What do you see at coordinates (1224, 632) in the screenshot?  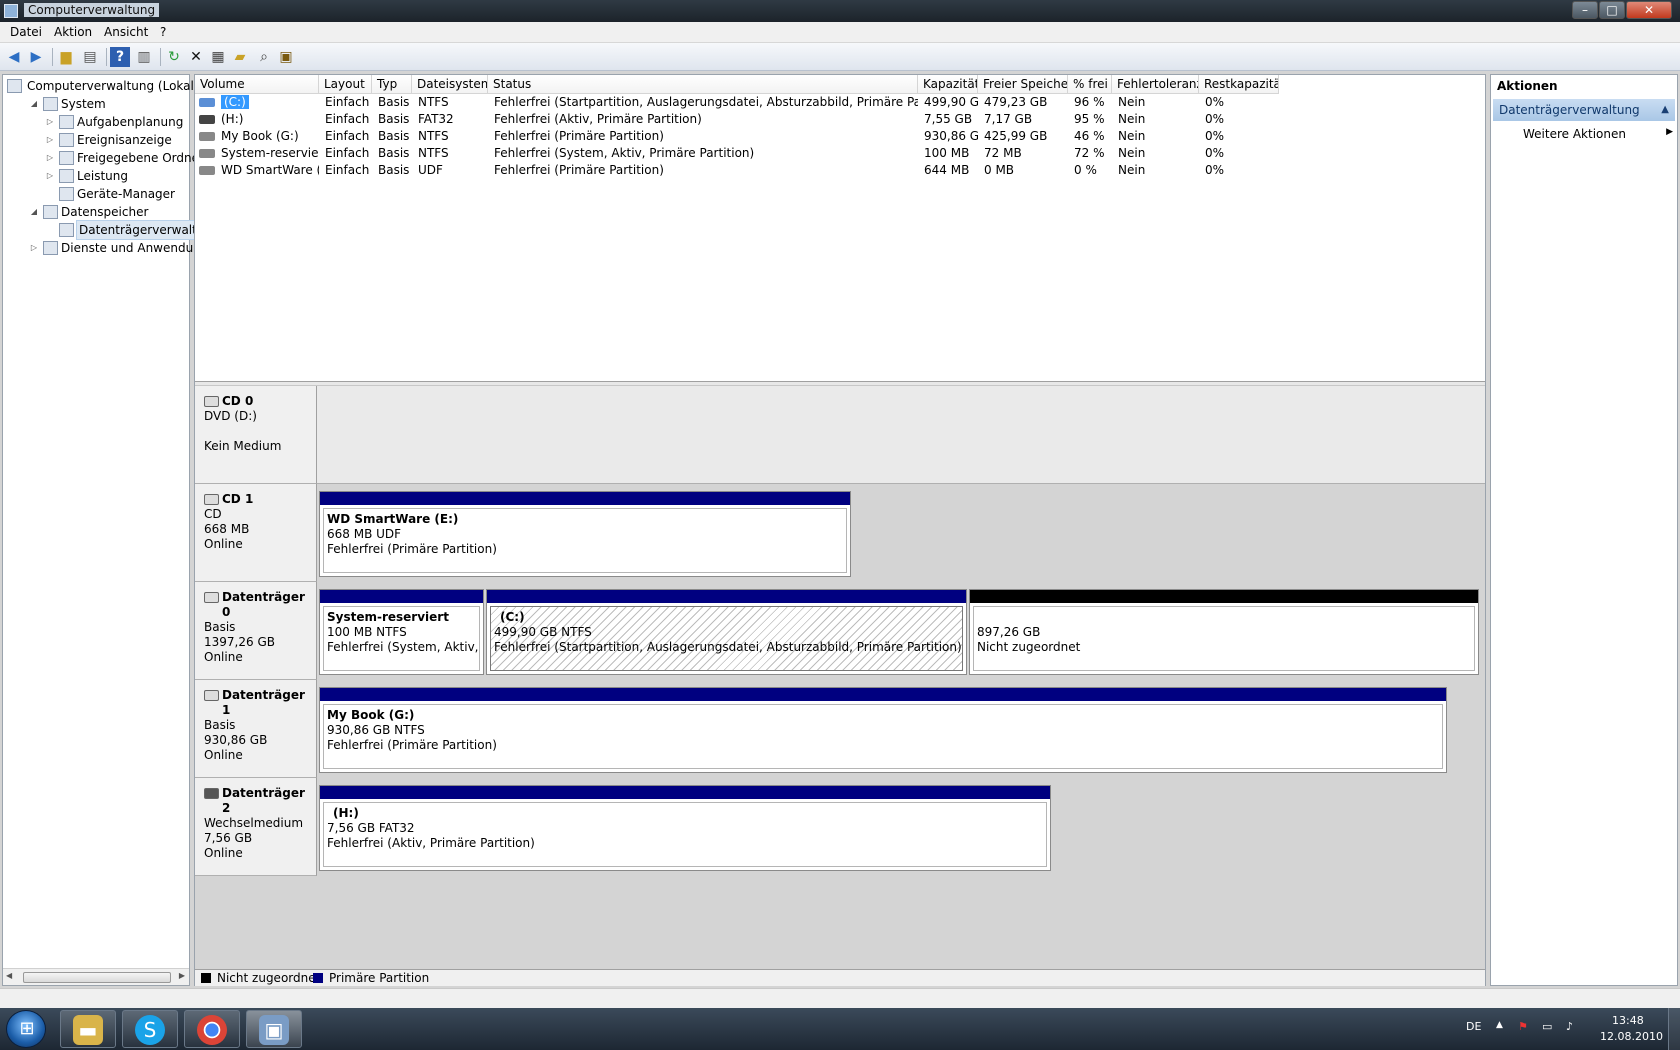 I see `partition-unallocated: 897,26 GB Nicht zugeordnet` at bounding box center [1224, 632].